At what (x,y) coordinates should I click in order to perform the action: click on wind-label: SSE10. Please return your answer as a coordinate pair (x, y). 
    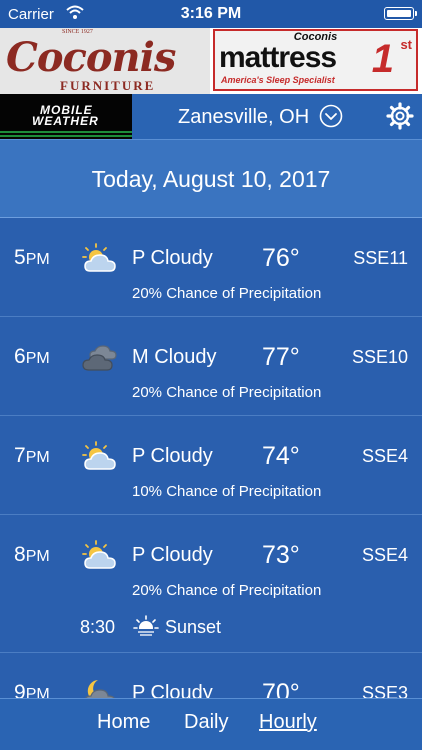
    Looking at the image, I should click on (379, 357).